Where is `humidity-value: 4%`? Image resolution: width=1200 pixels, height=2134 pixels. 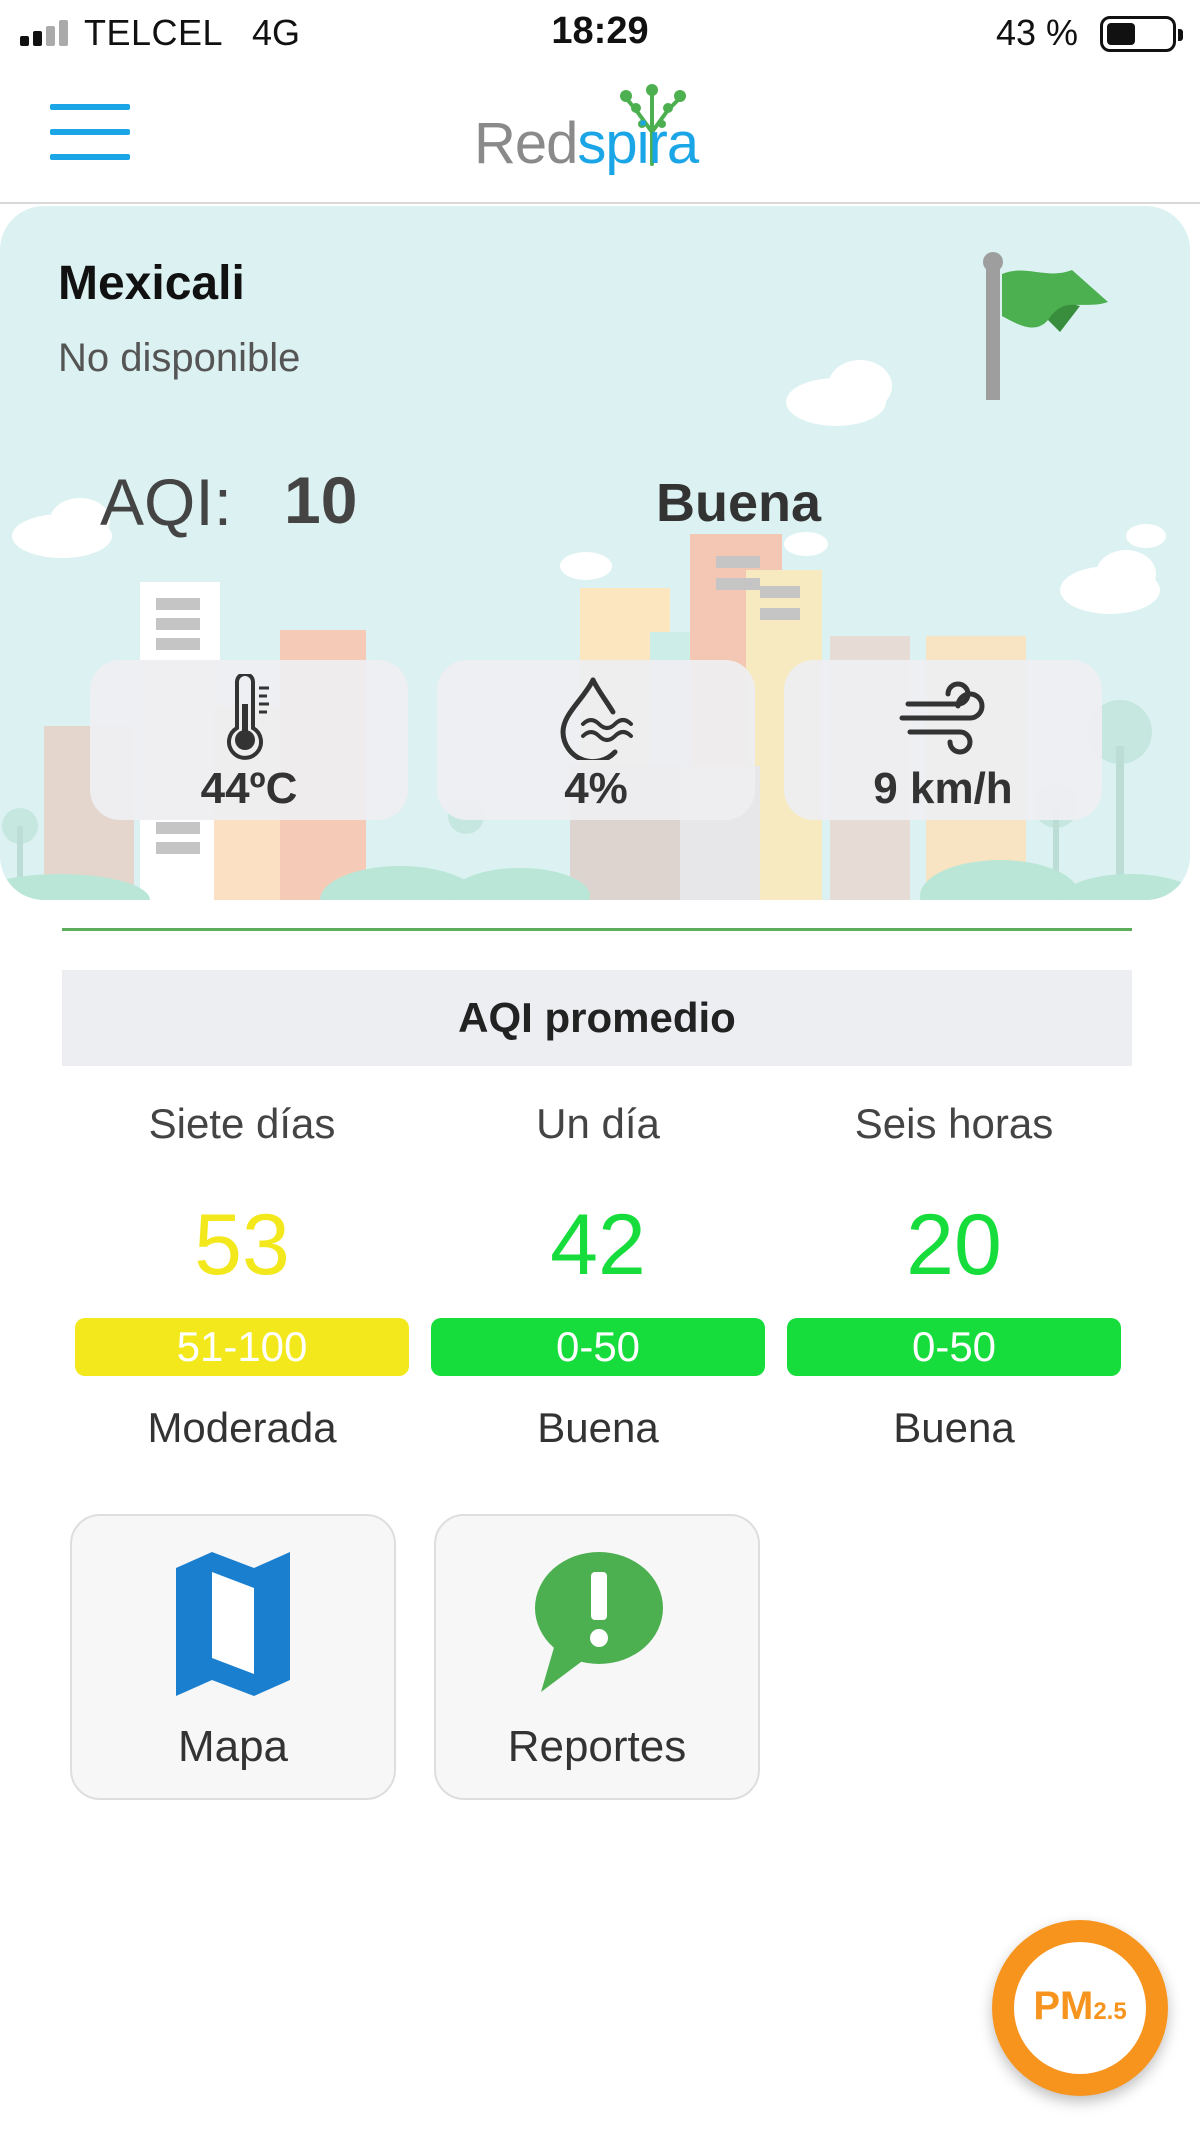 humidity-value: 4% is located at coordinates (596, 788).